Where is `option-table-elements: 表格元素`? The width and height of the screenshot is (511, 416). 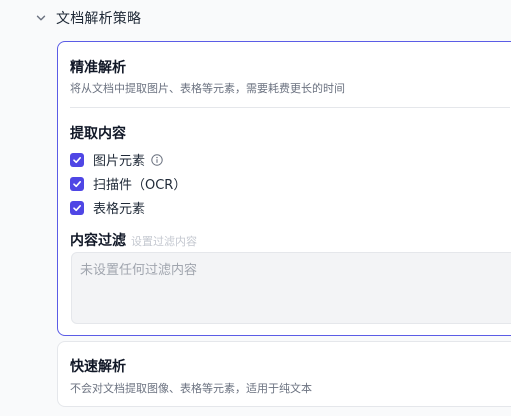
option-table-elements: 表格元素 is located at coordinates (107, 207).